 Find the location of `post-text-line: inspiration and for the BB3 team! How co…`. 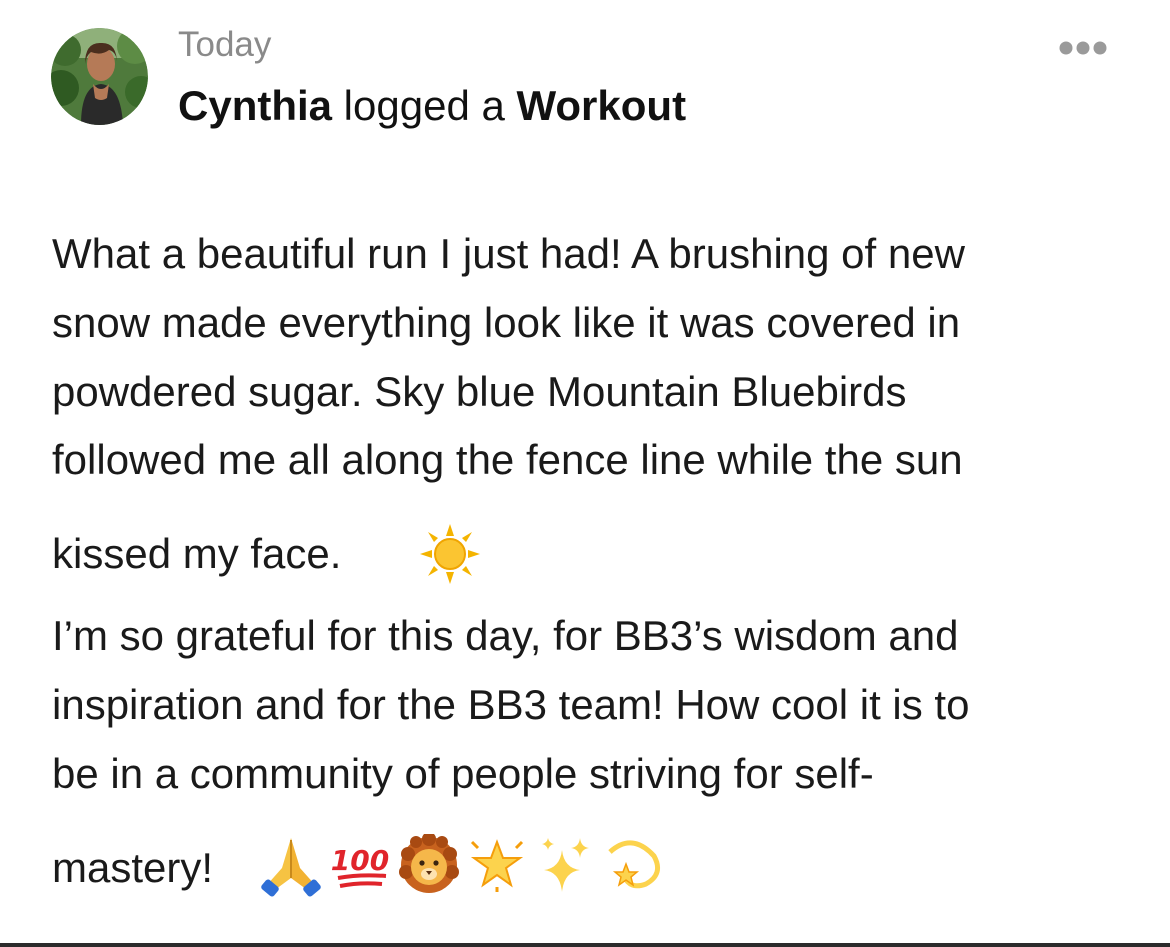

post-text-line: inspiration and for the BB3 team! How co… is located at coordinates (511, 704).